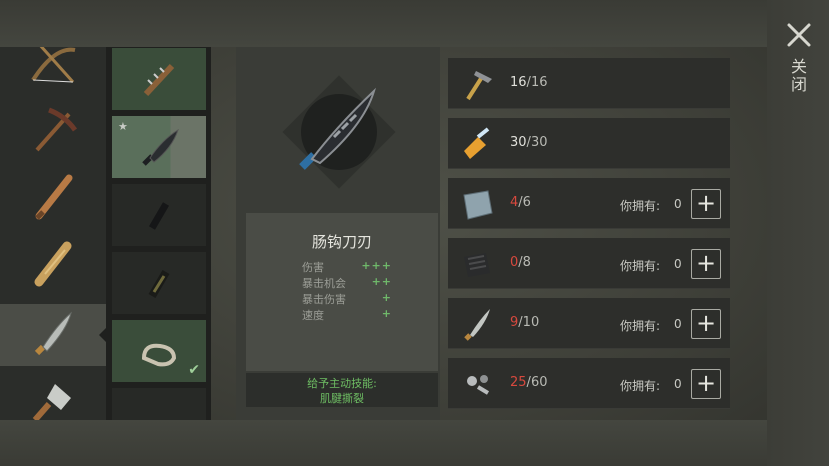  Describe the element at coordinates (347, 267) in the screenshot. I see `stat-row: 伤害 +++` at that location.